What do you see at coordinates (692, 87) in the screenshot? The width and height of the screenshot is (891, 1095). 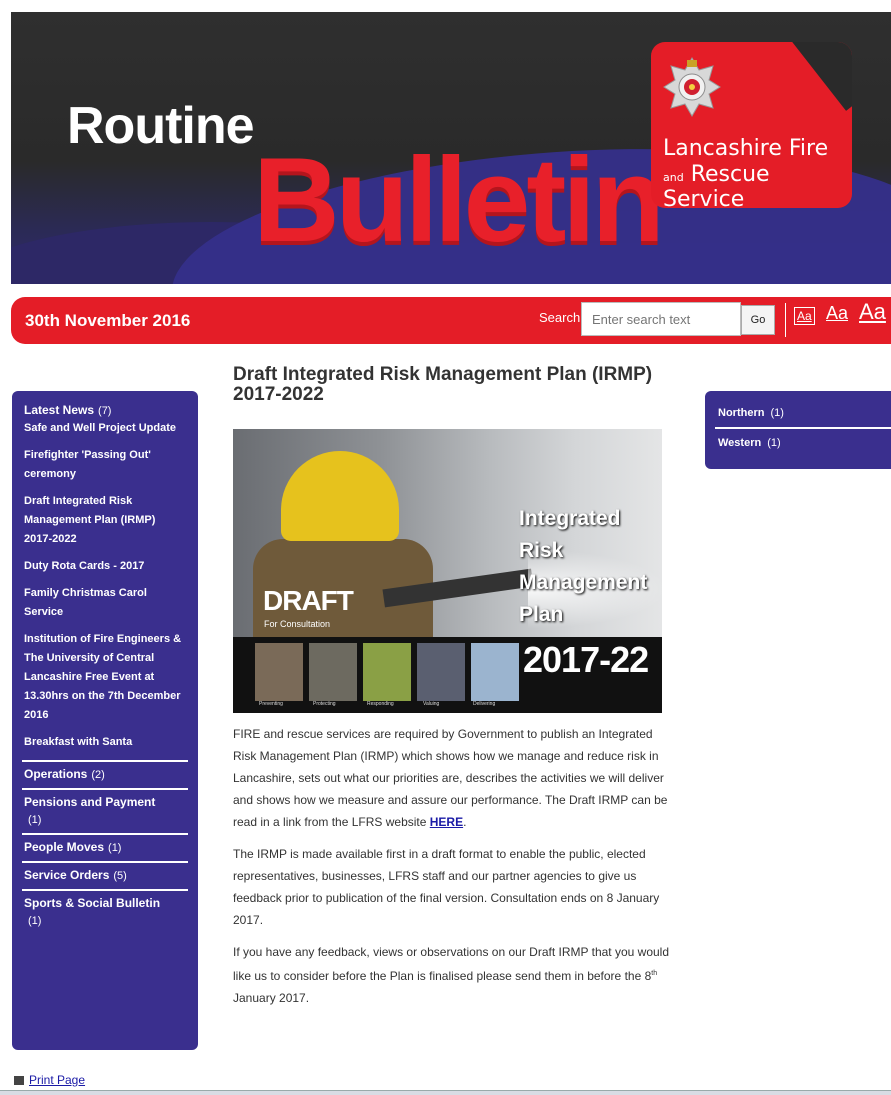 I see `fire-service-crest-icon` at bounding box center [692, 87].